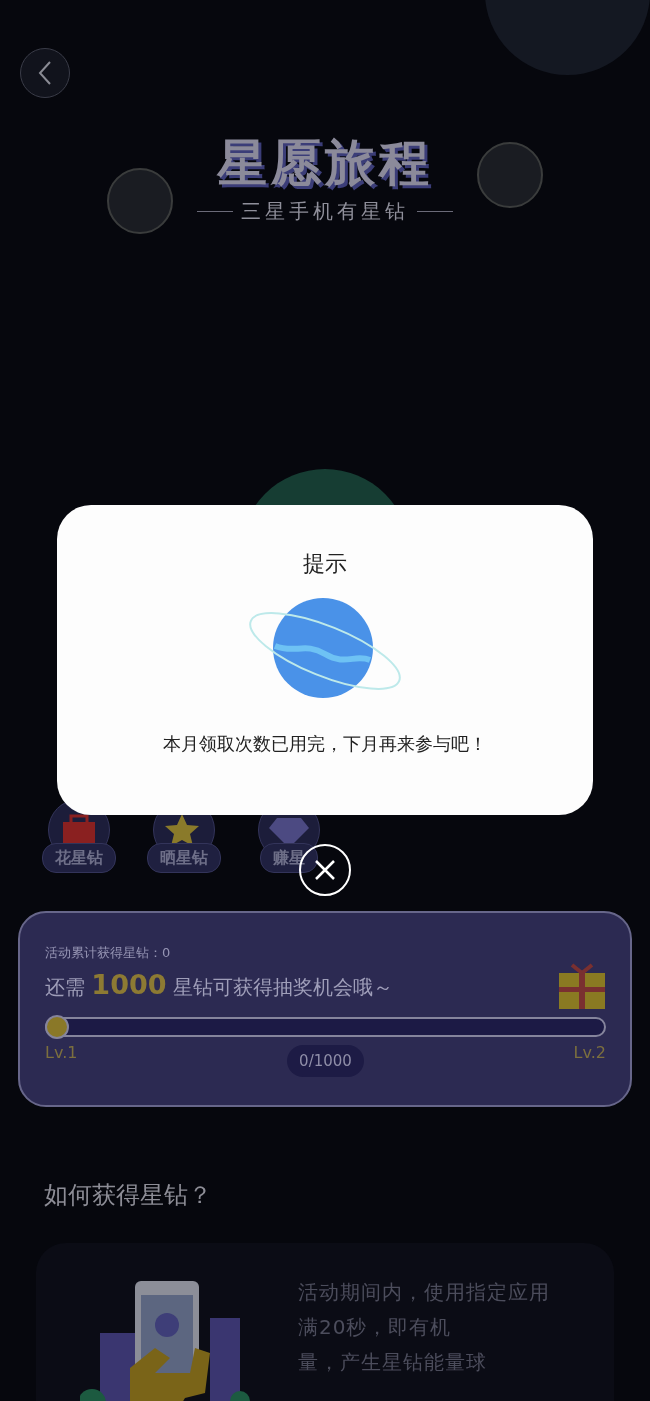 The width and height of the screenshot is (650, 1401). What do you see at coordinates (325, 1060) in the screenshot?
I see `progress-count: 0/1000` at bounding box center [325, 1060].